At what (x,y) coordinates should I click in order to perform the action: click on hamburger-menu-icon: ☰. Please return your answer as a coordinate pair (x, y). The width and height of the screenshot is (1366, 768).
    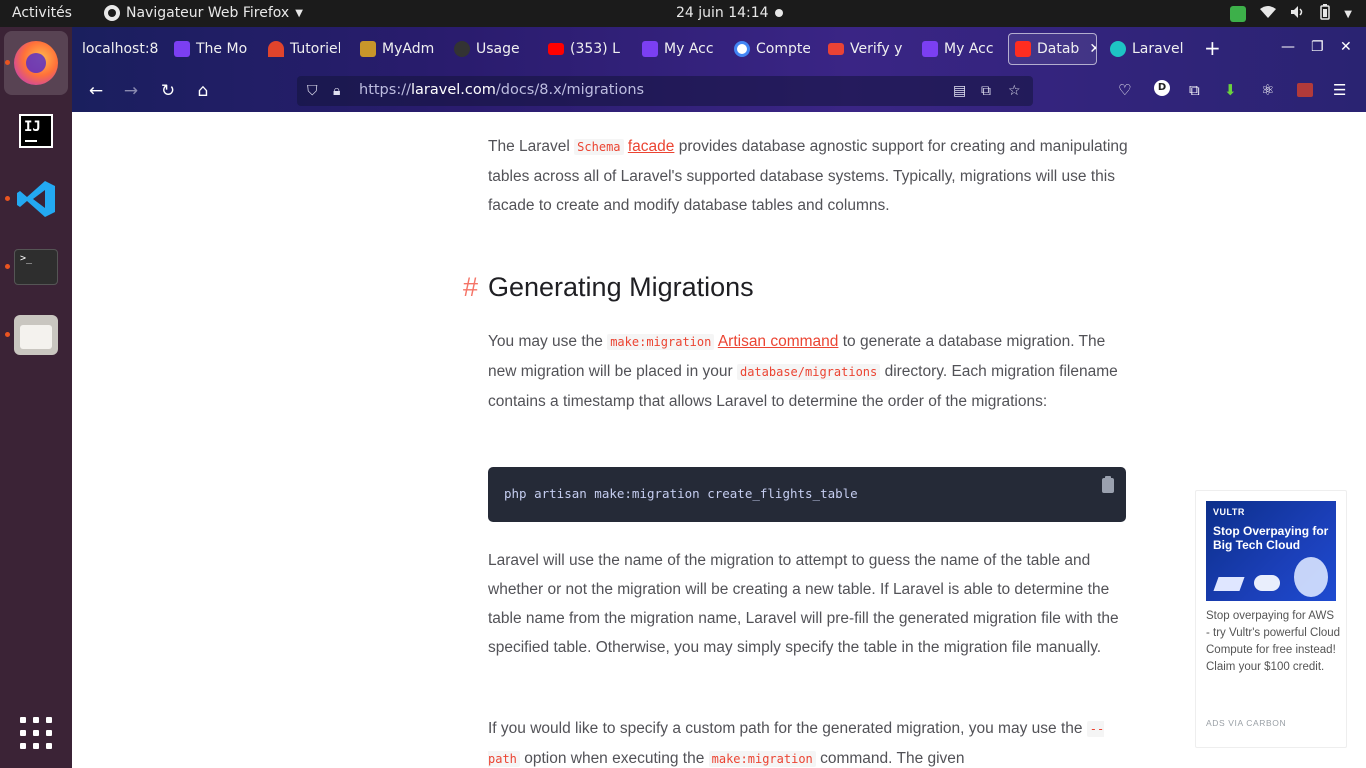
    Looking at the image, I should click on (1339, 90).